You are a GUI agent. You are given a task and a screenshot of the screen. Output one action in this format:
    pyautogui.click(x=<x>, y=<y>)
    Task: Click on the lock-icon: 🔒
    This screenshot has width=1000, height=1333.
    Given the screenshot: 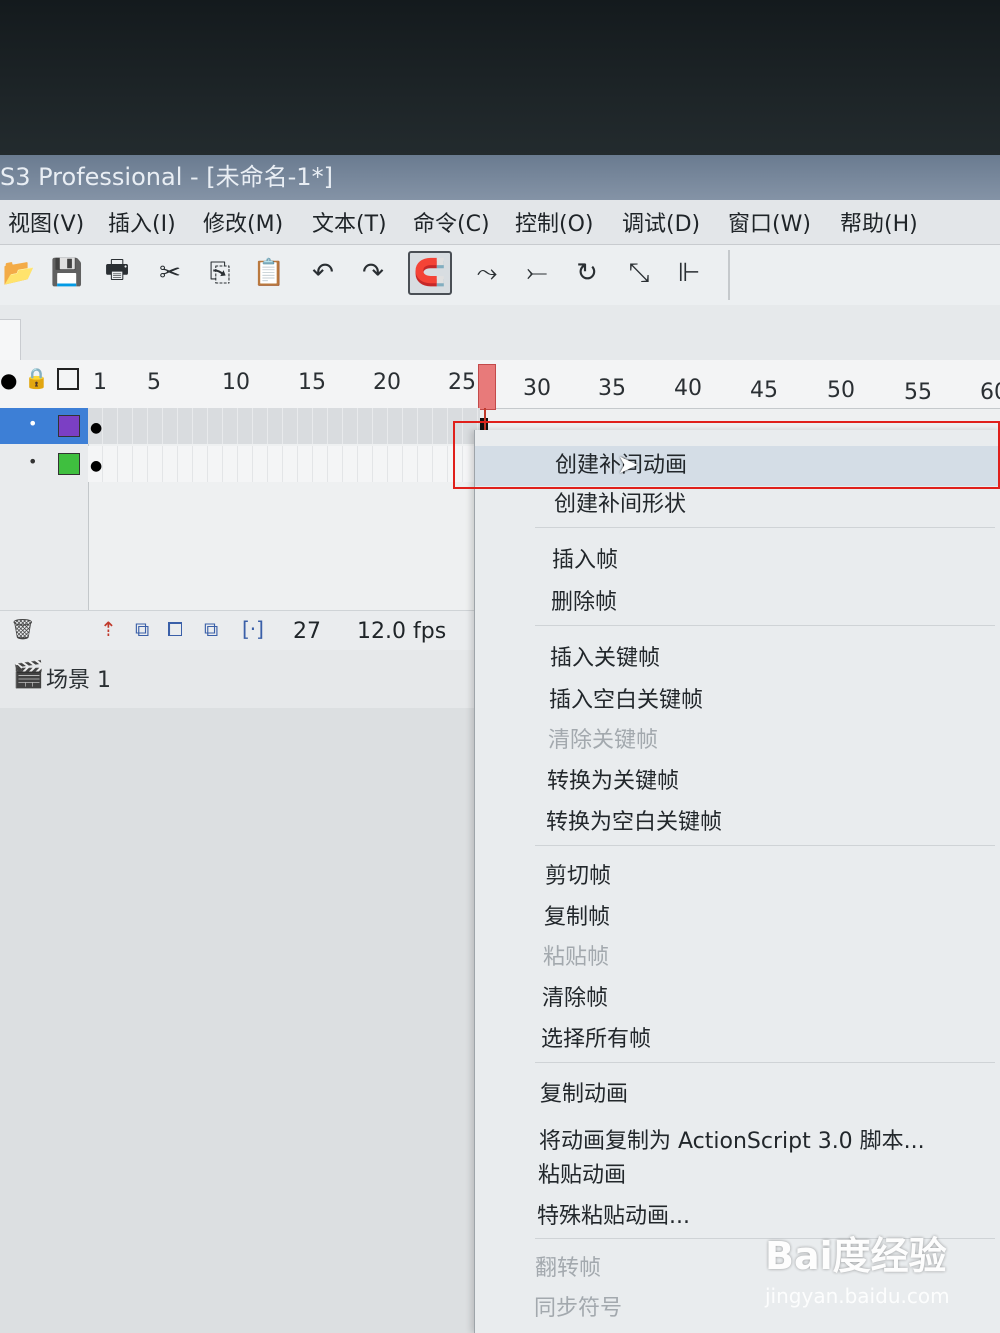 What is the action you would take?
    pyautogui.click(x=36, y=378)
    